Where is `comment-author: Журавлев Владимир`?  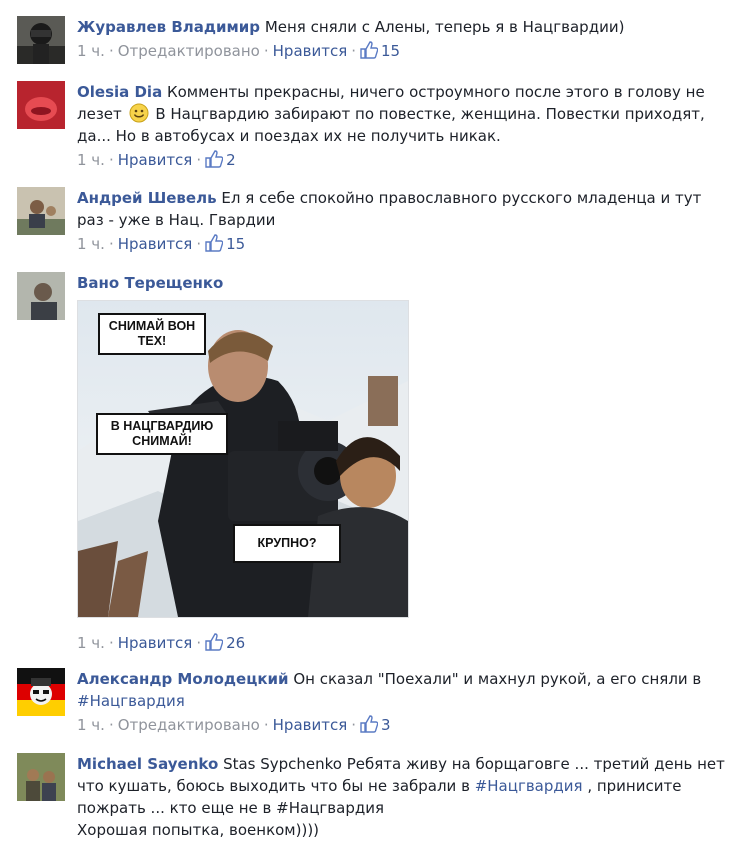 comment-author: Журавлев Владимир is located at coordinates (168, 27).